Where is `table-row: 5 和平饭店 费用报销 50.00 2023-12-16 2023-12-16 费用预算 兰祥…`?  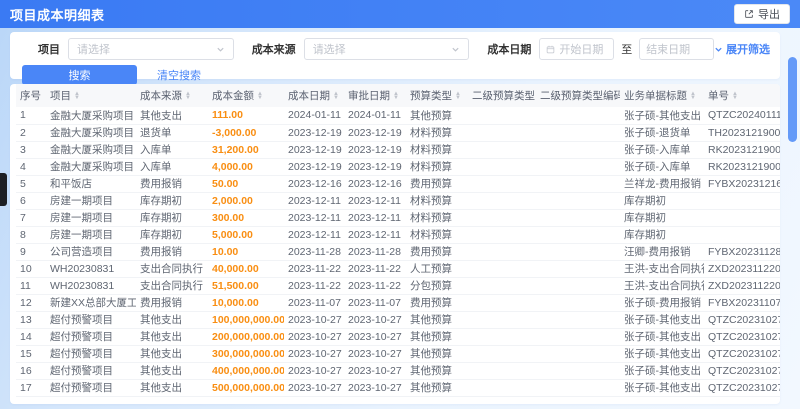
table-row: 5 和平饭店 费用报销 50.00 2023-12-16 2023-12-16 费用预算 兰祥… is located at coordinates (398, 184).